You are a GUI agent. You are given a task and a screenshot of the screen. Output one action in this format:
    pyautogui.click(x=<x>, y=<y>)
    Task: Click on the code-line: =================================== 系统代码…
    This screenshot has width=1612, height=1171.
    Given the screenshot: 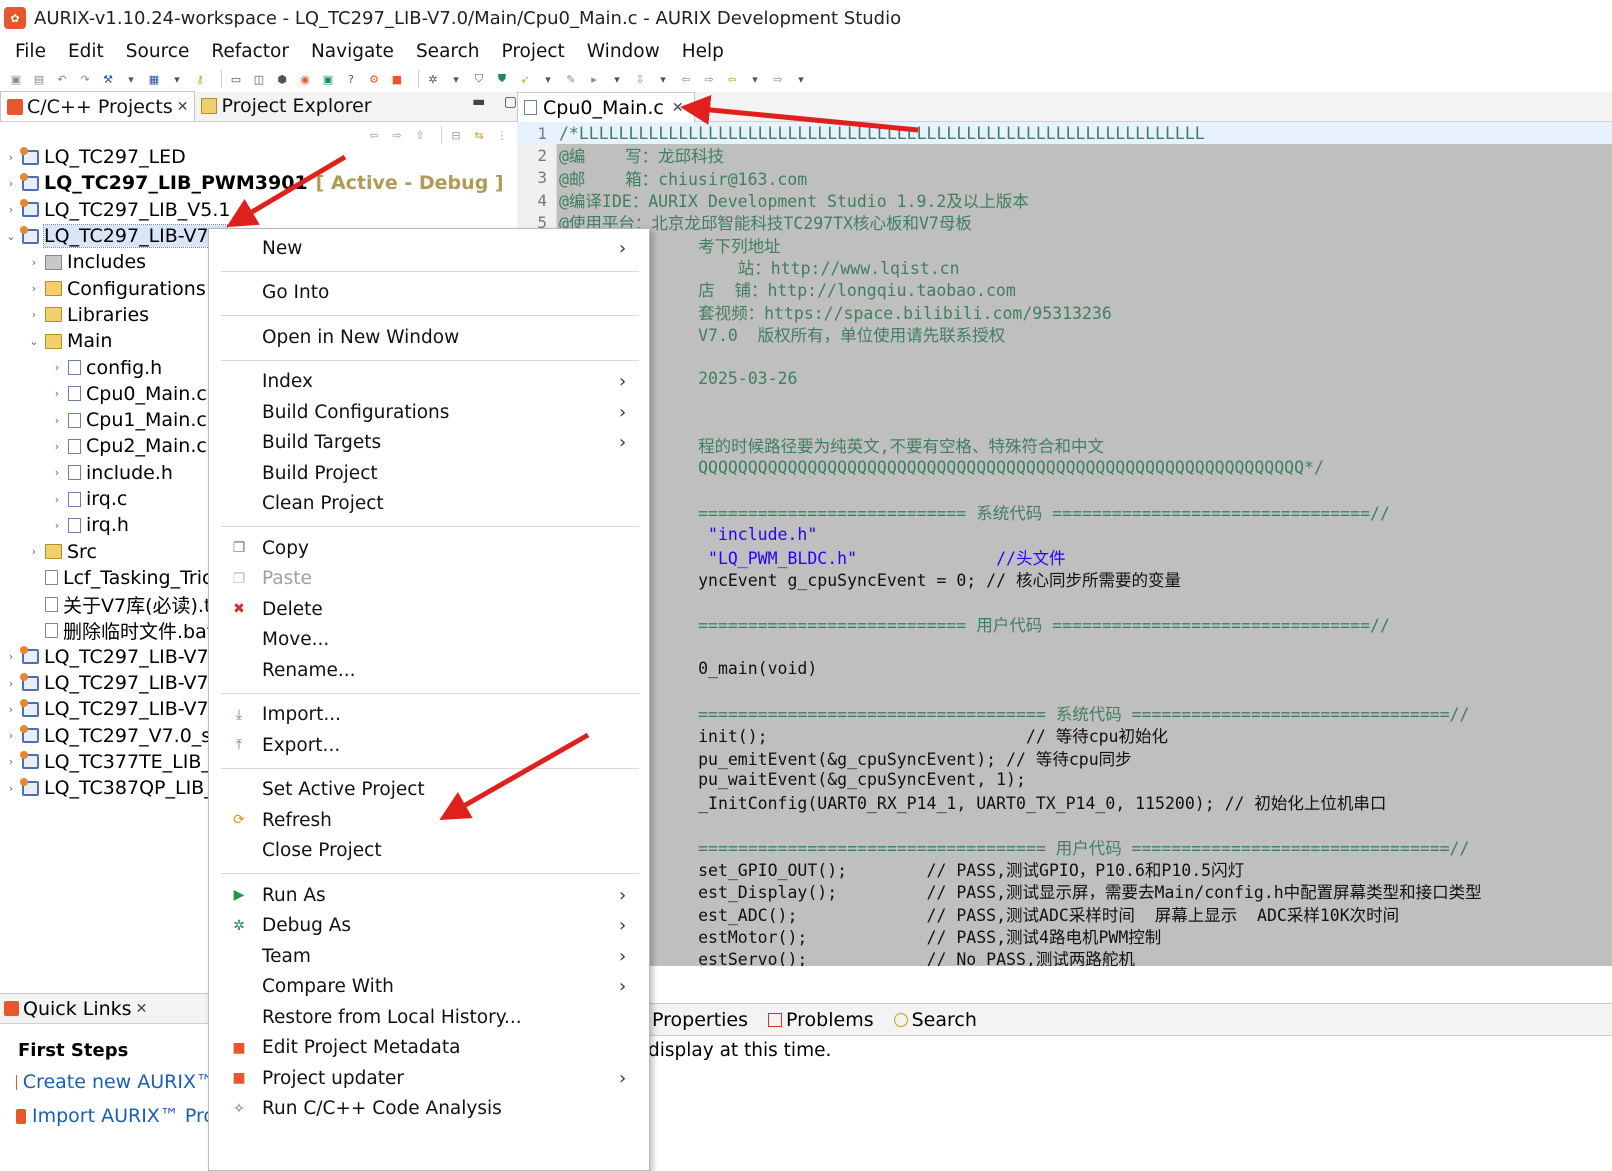 What is the action you would take?
    pyautogui.click(x=1064, y=713)
    